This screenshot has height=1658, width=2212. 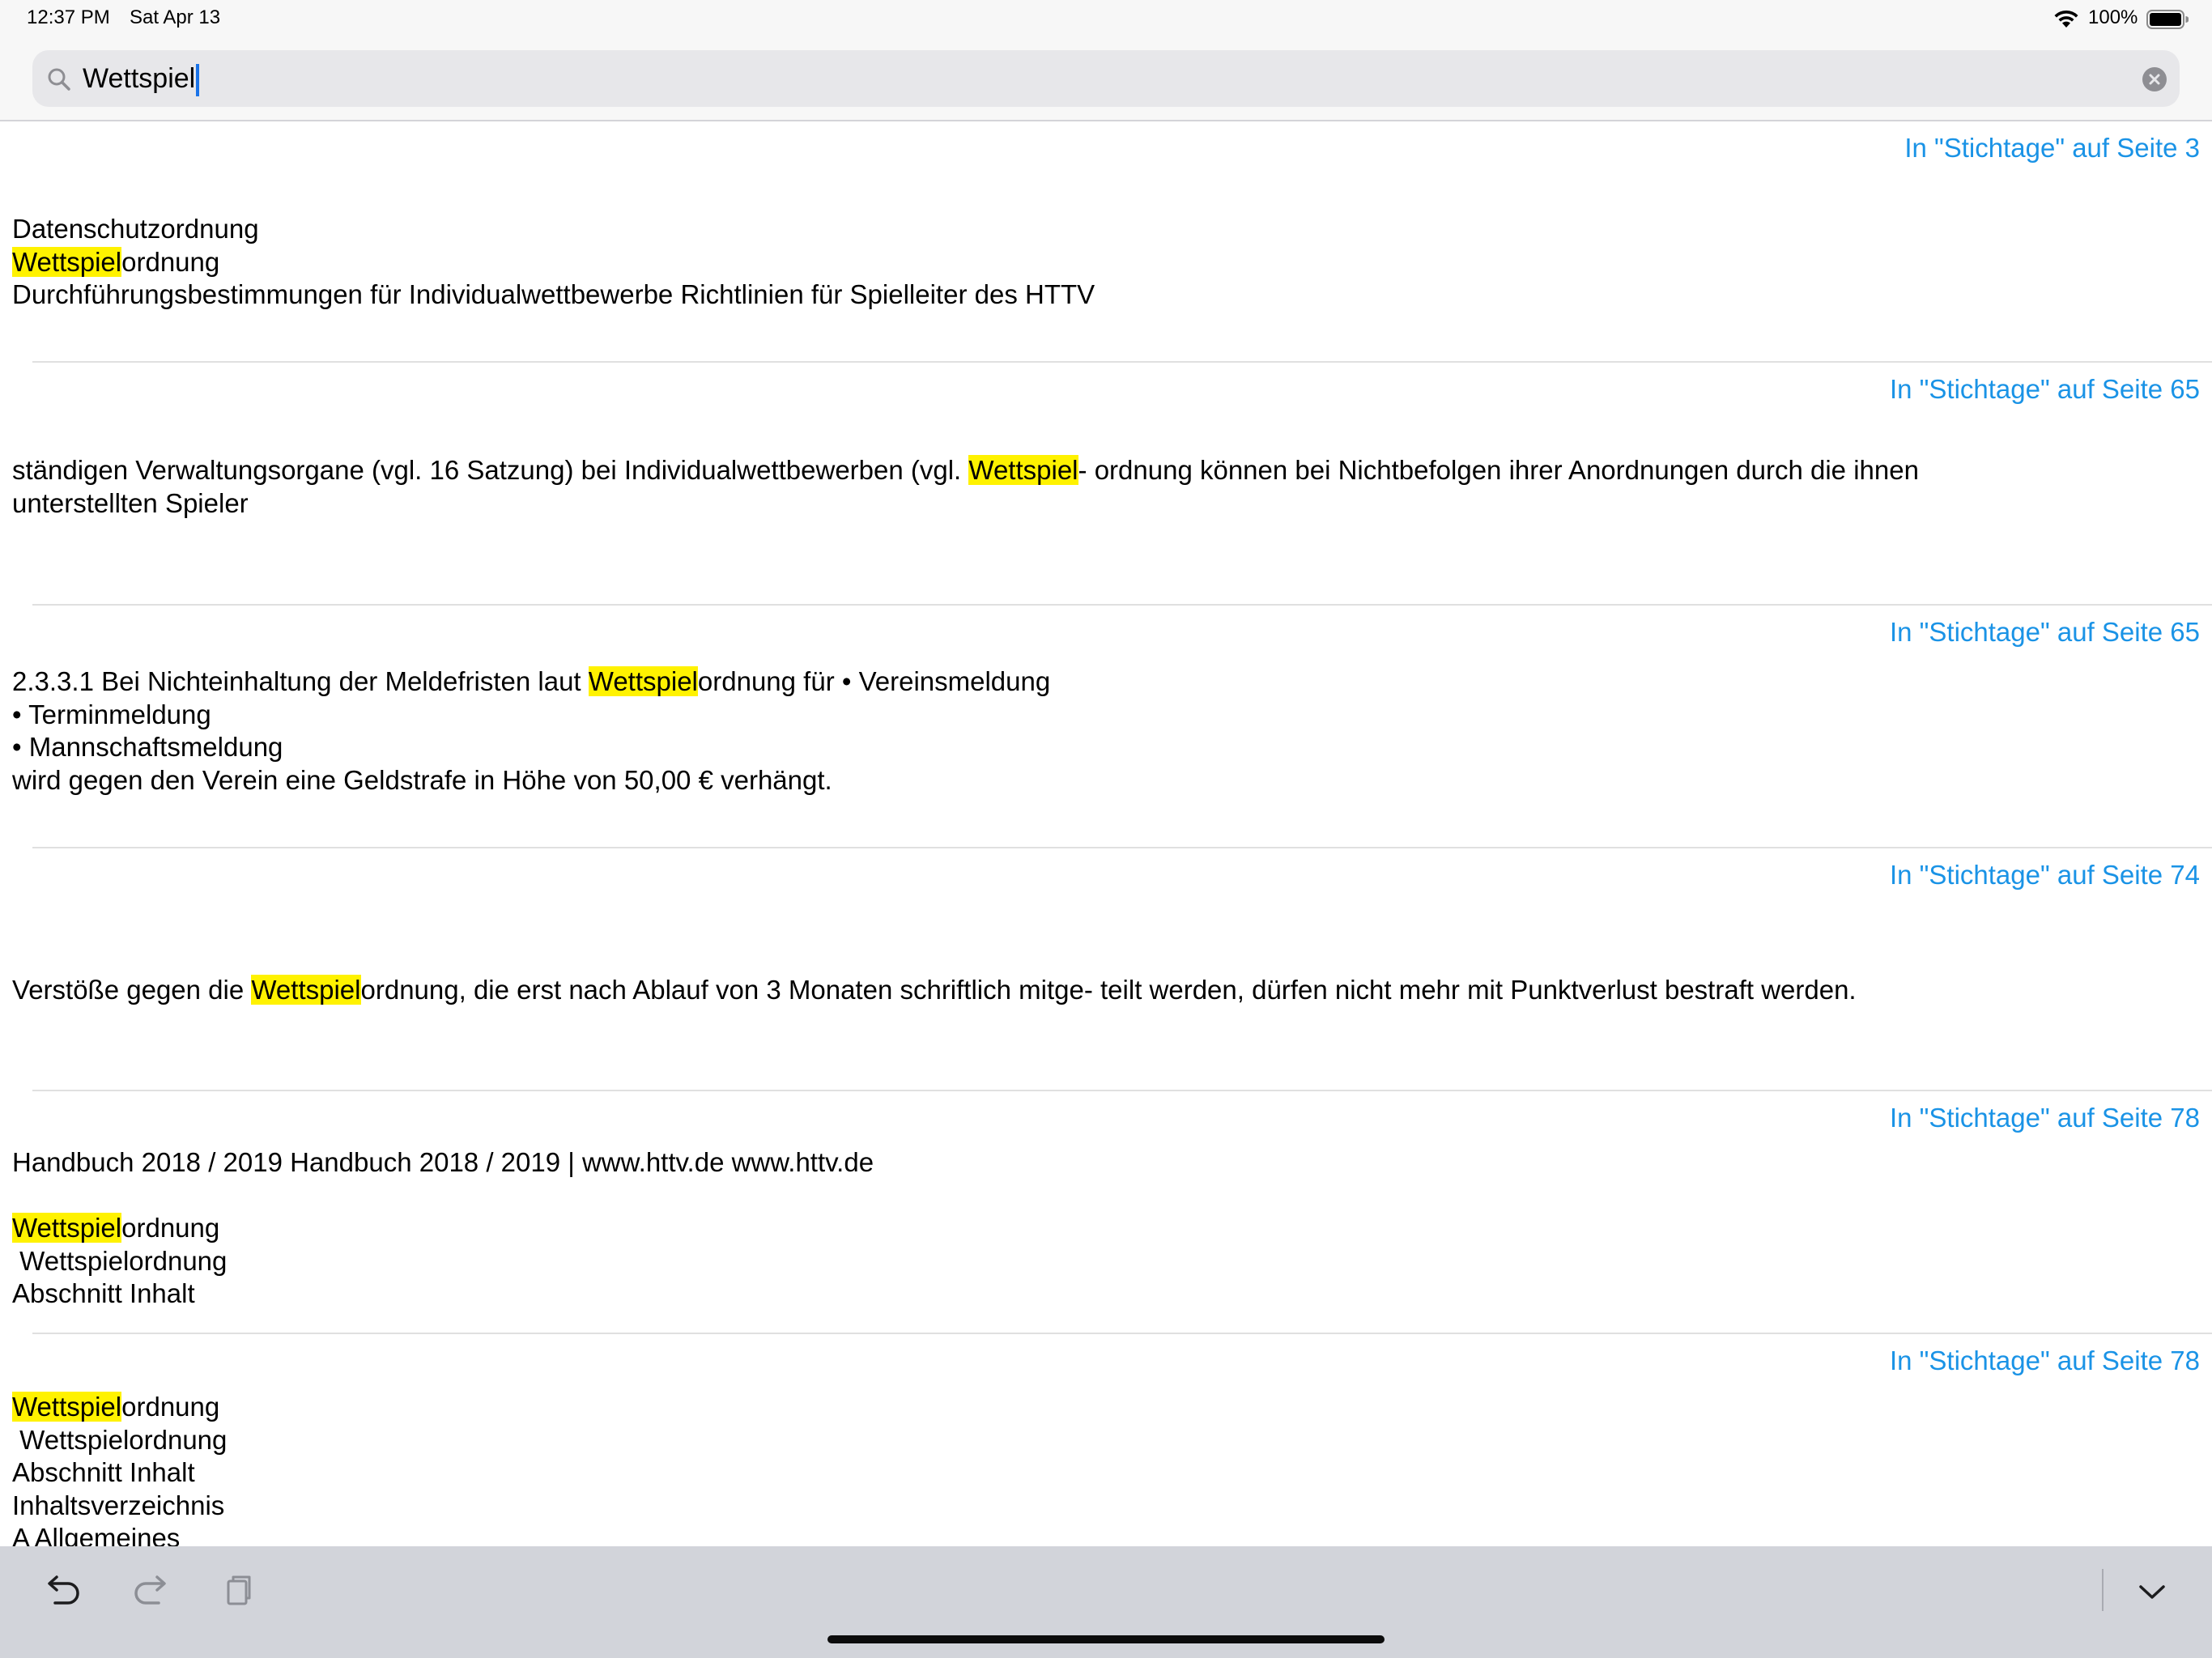 What do you see at coordinates (176, 17) in the screenshot?
I see `status-date: Sat Apr 13` at bounding box center [176, 17].